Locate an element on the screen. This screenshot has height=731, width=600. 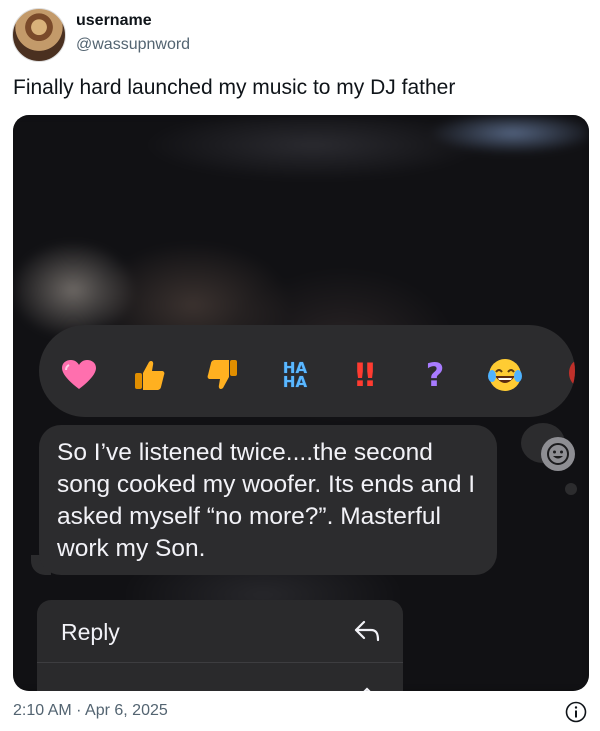
balloon-icon is located at coordinates (565, 375).